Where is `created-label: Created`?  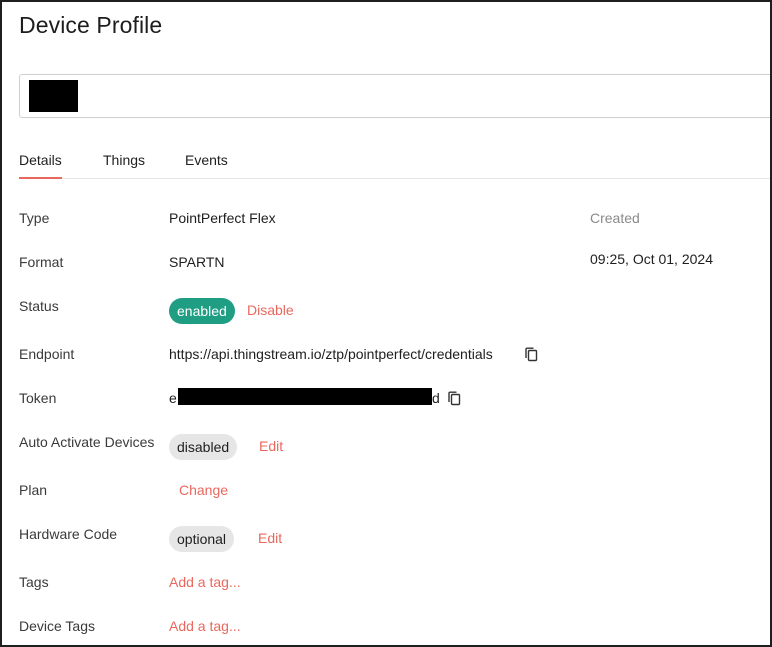 created-label: Created is located at coordinates (615, 218).